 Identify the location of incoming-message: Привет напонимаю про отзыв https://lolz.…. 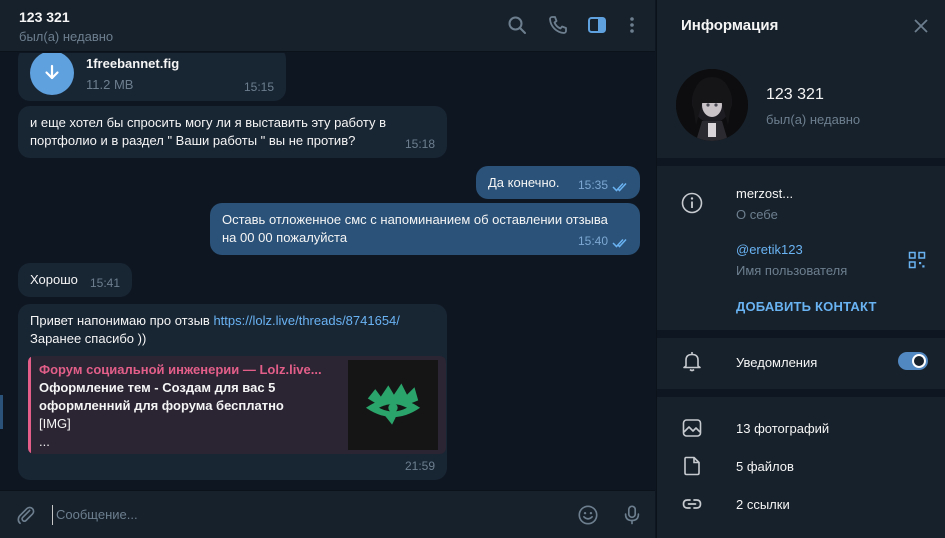
(232, 392).